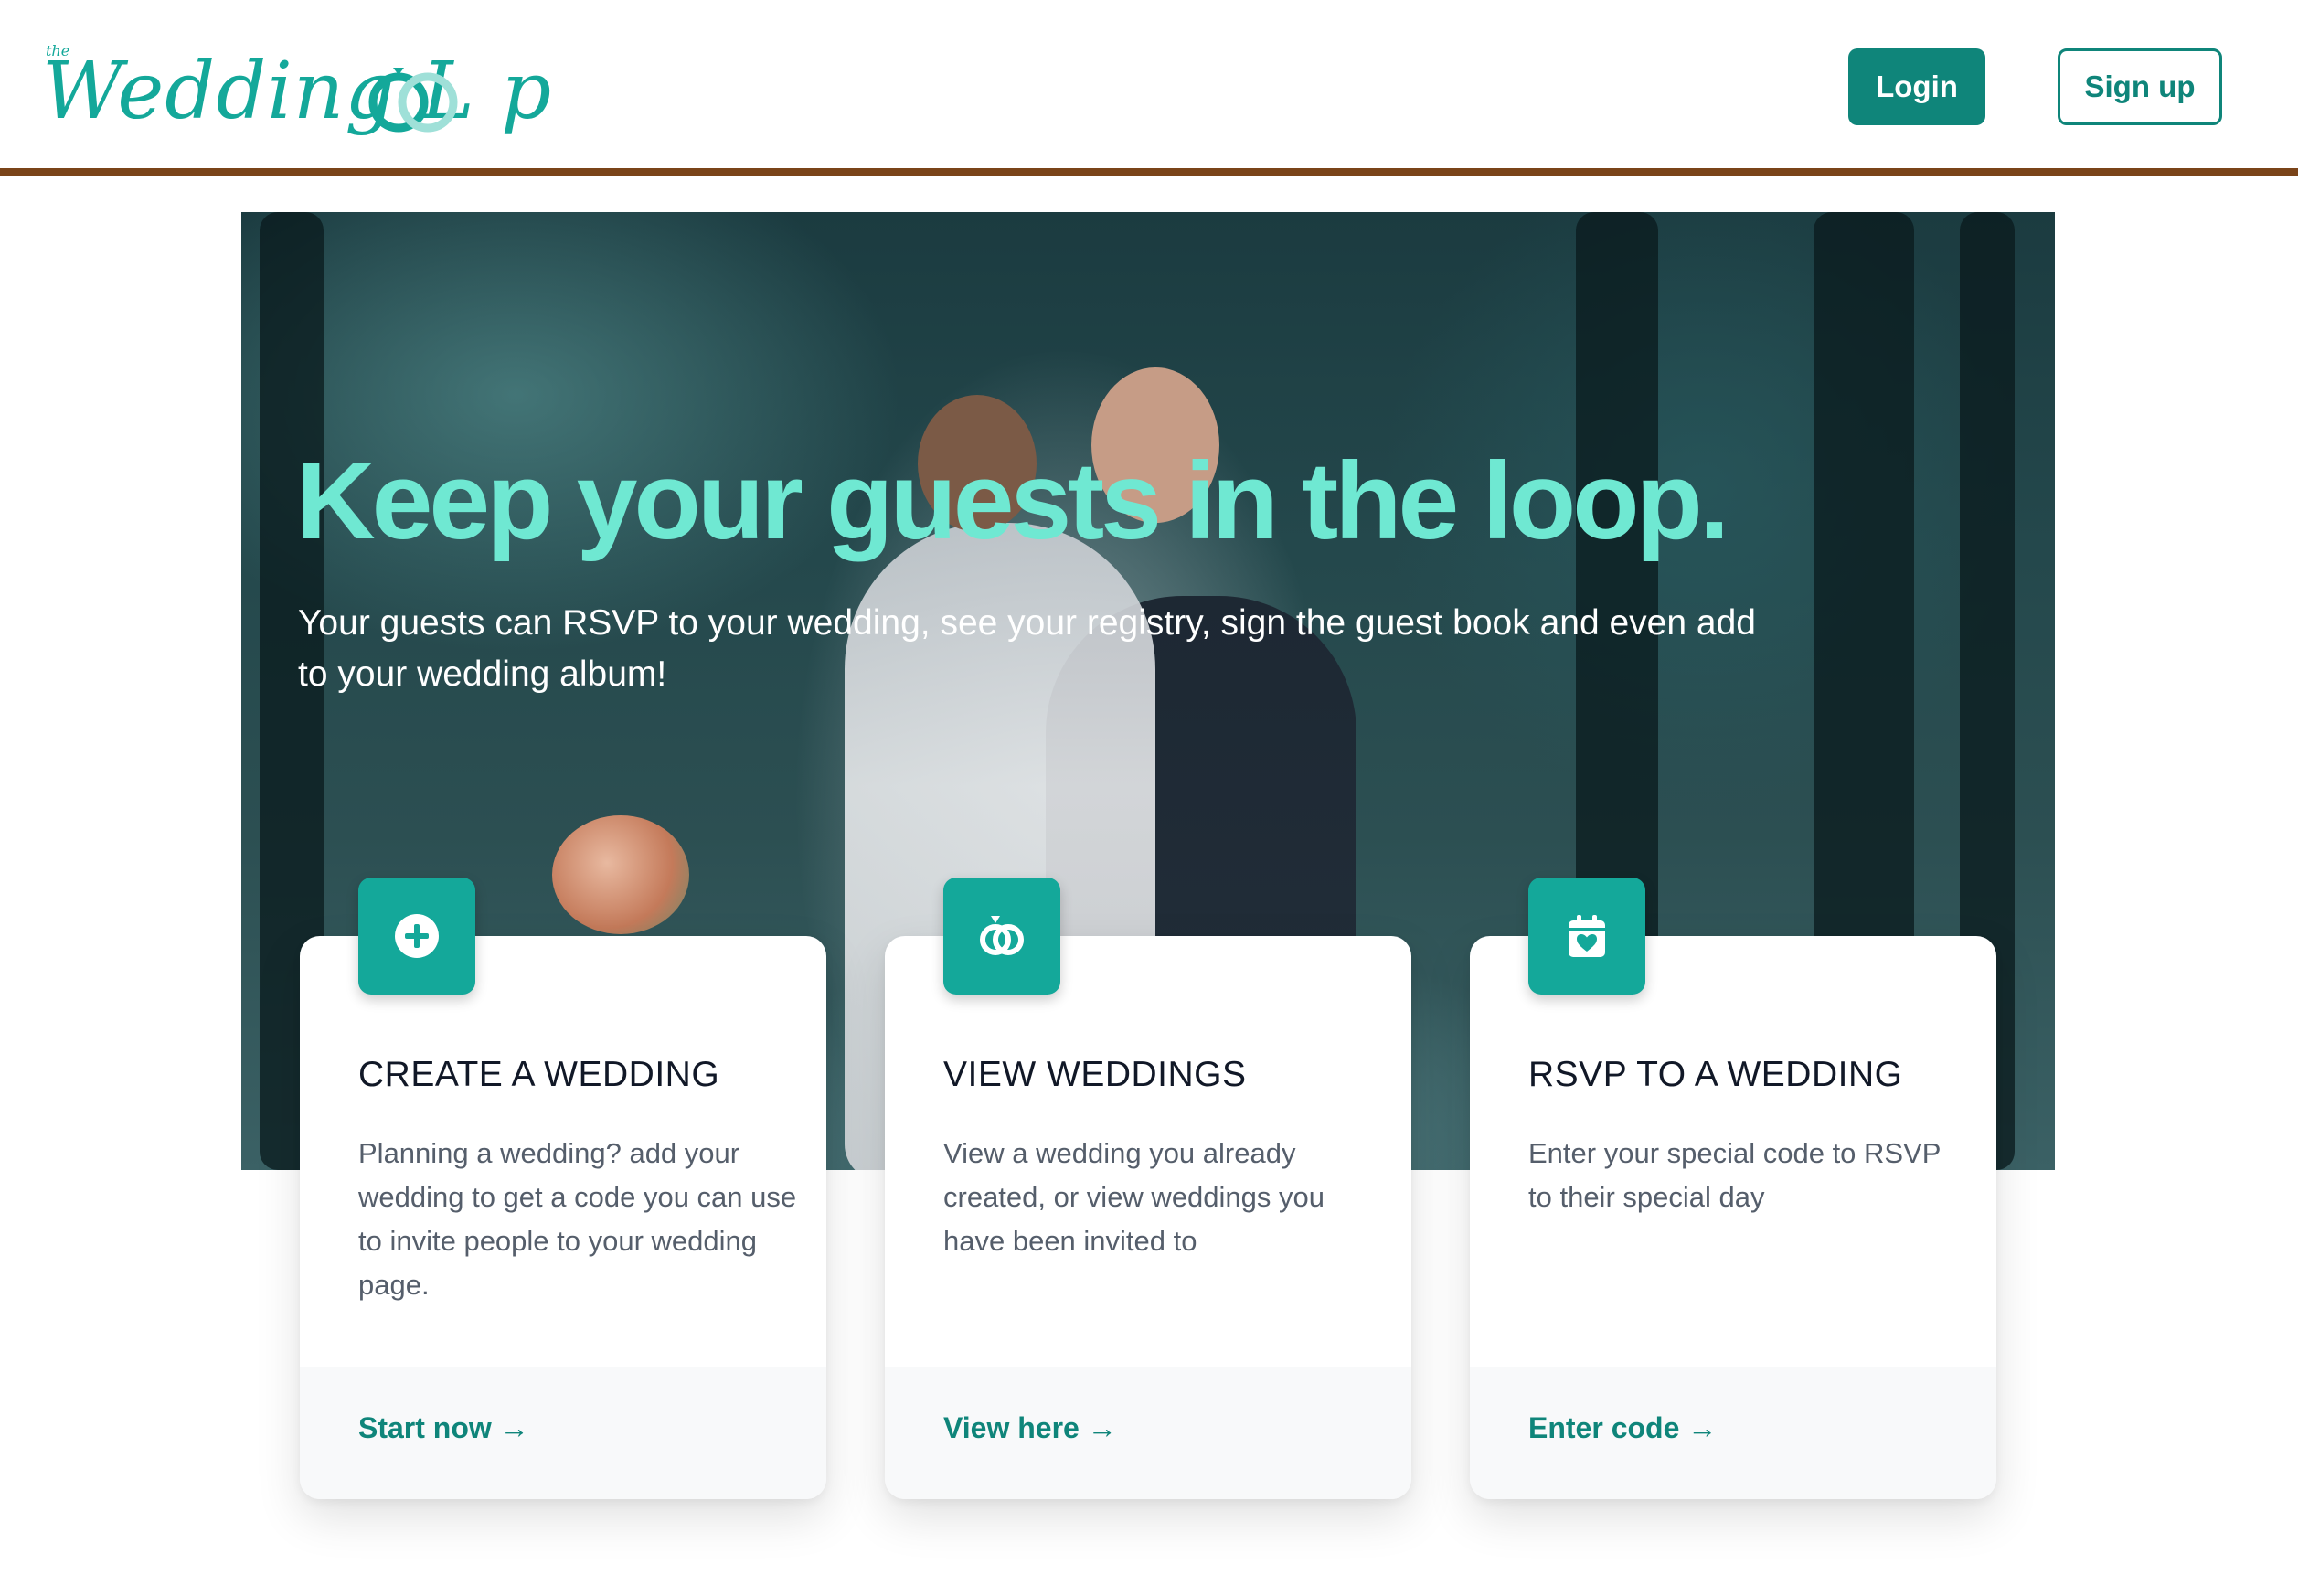 Image resolution: width=2298 pixels, height=1596 pixels. What do you see at coordinates (2140, 86) in the screenshot?
I see `signup-button: Sign up` at bounding box center [2140, 86].